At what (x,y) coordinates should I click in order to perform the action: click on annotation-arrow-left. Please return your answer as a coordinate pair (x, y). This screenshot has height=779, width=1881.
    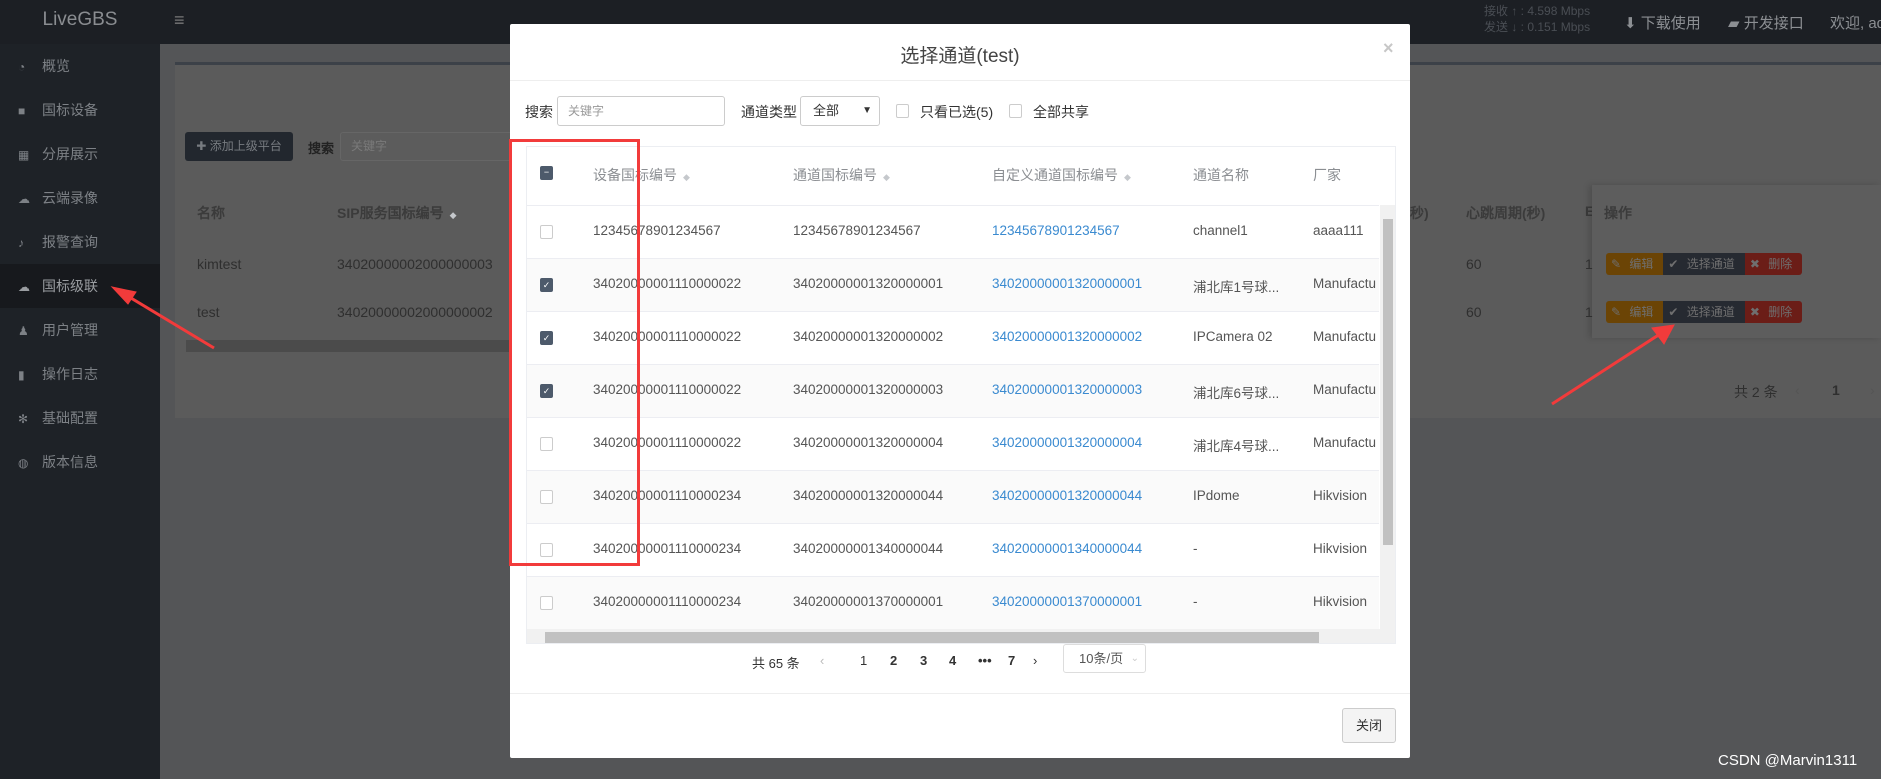
    Looking at the image, I should click on (170, 321).